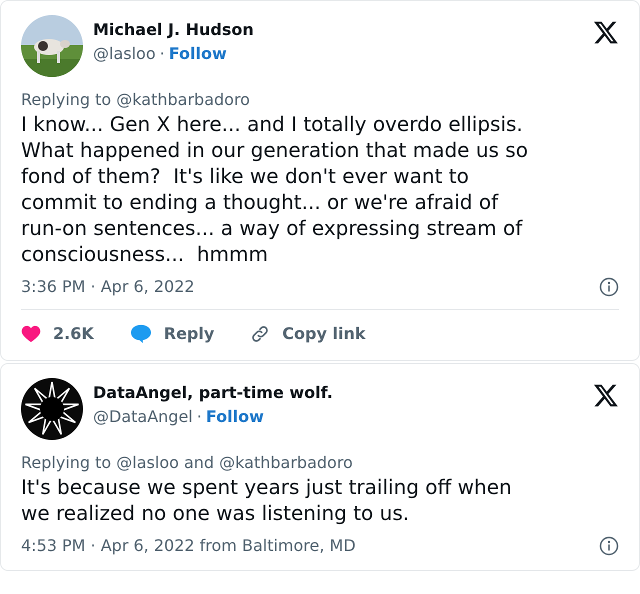  I want to click on link-icon, so click(260, 334).